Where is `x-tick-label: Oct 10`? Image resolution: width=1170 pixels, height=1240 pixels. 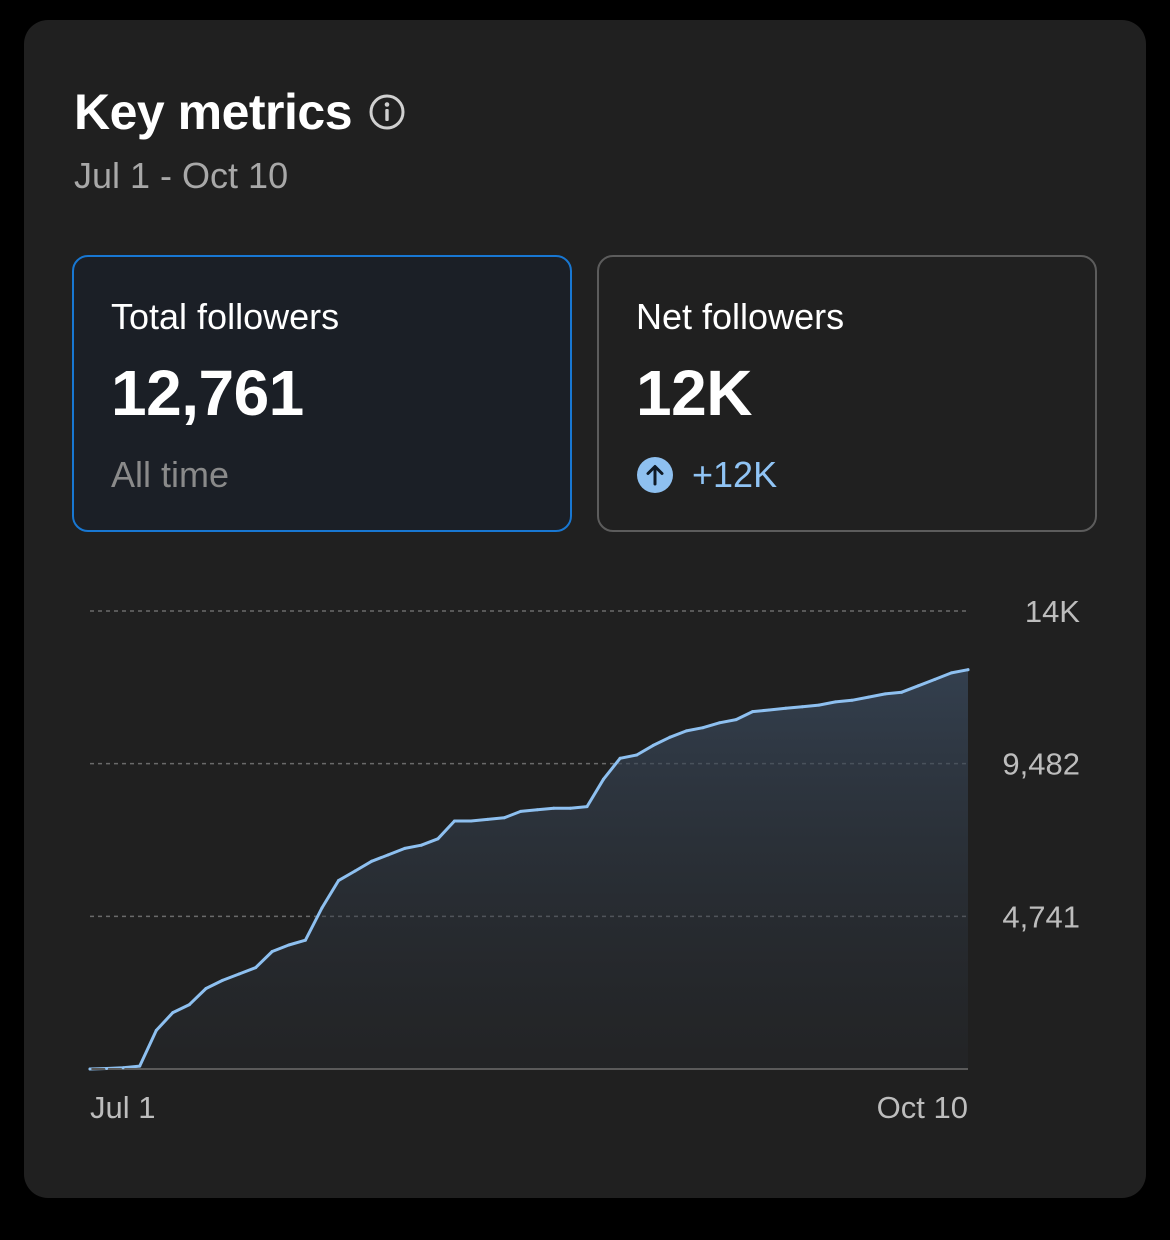
x-tick-label: Oct 10 is located at coordinates (922, 1107).